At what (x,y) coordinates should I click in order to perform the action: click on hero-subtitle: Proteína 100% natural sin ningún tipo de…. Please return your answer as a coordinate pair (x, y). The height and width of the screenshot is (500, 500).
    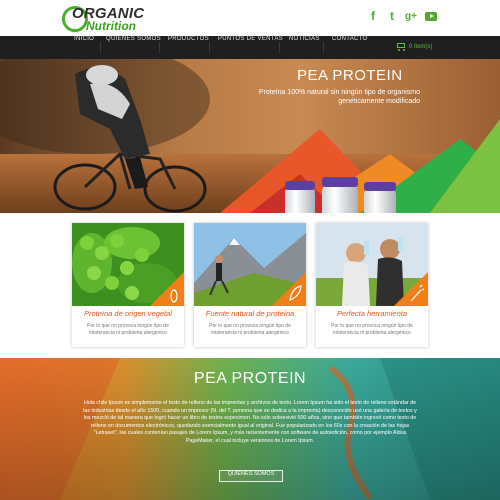
    Looking at the image, I should click on (339, 97).